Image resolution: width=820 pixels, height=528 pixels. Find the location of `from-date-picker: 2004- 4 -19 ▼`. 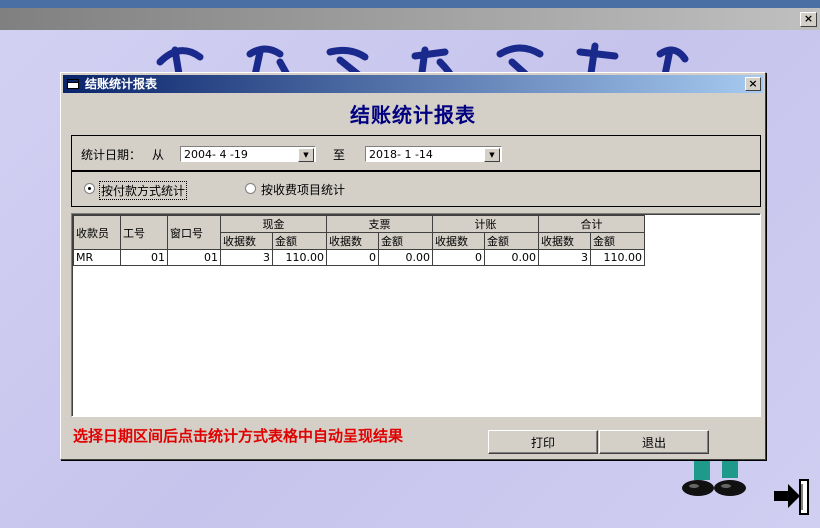

from-date-picker: 2004- 4 -19 ▼ is located at coordinates (248, 154).